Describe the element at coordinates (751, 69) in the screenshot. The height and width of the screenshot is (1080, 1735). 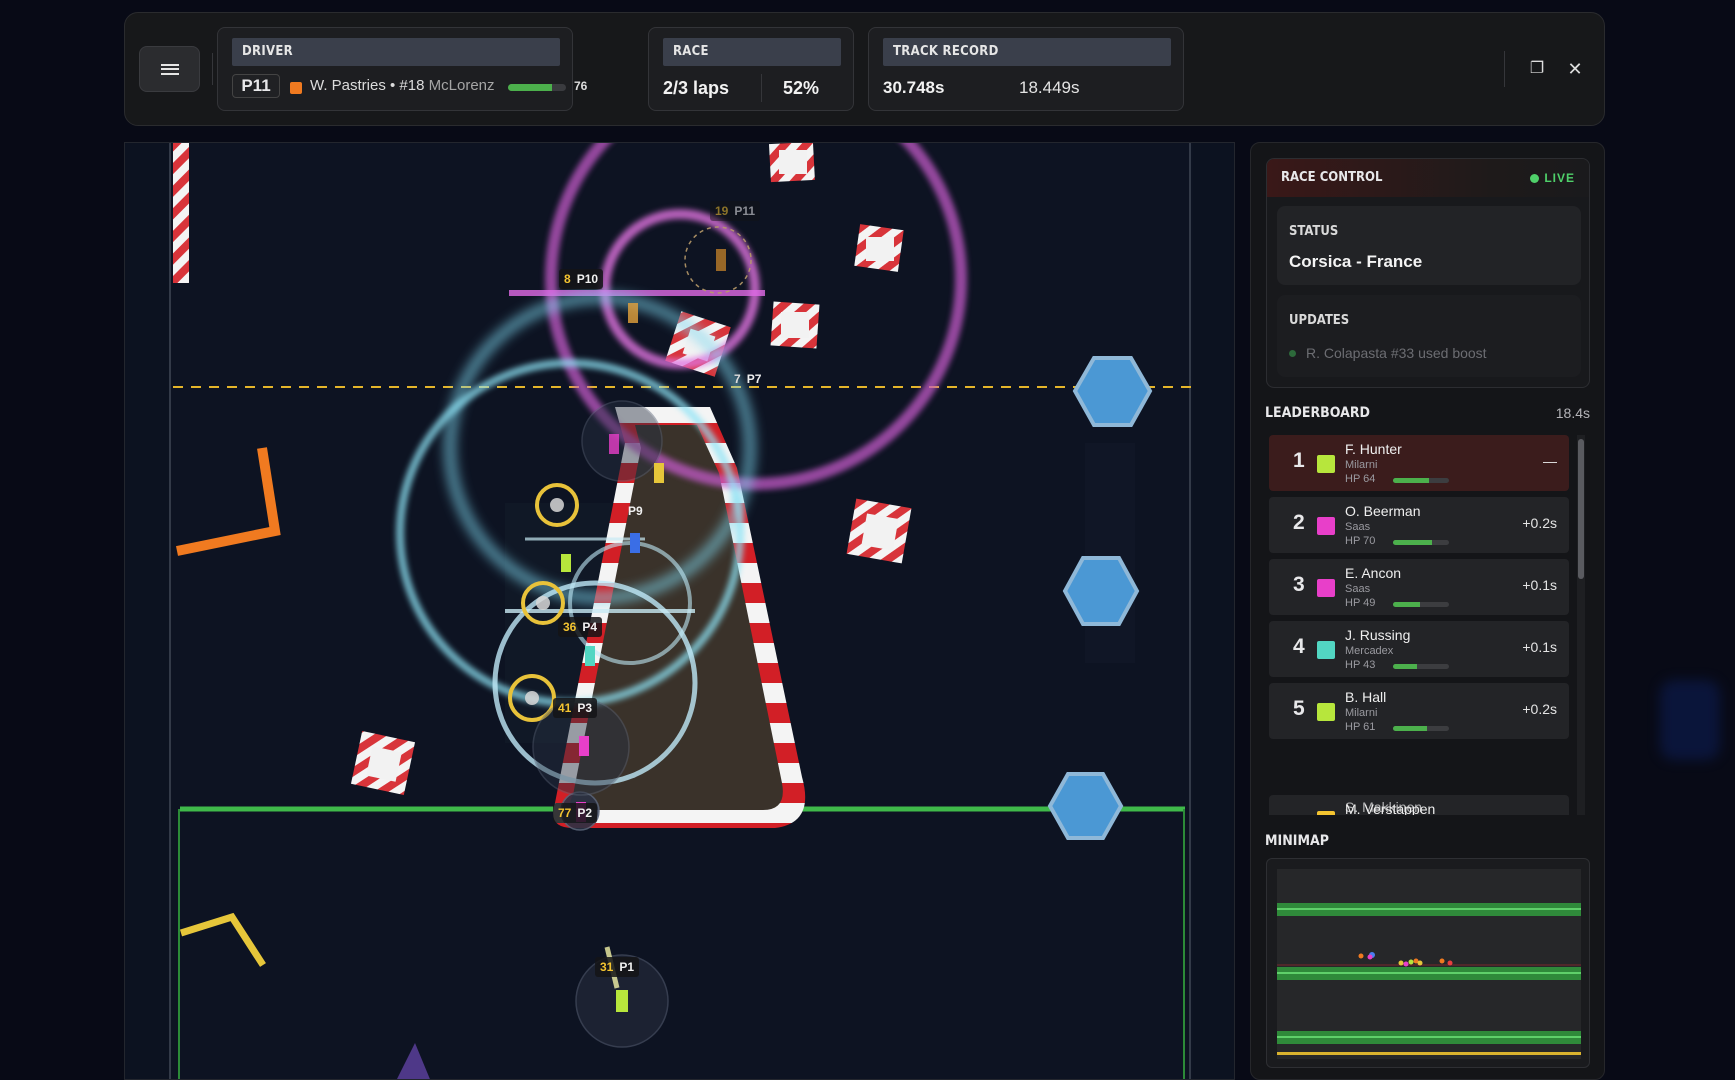
I see `race-panel: RACE 2/3 laps 52%` at that location.